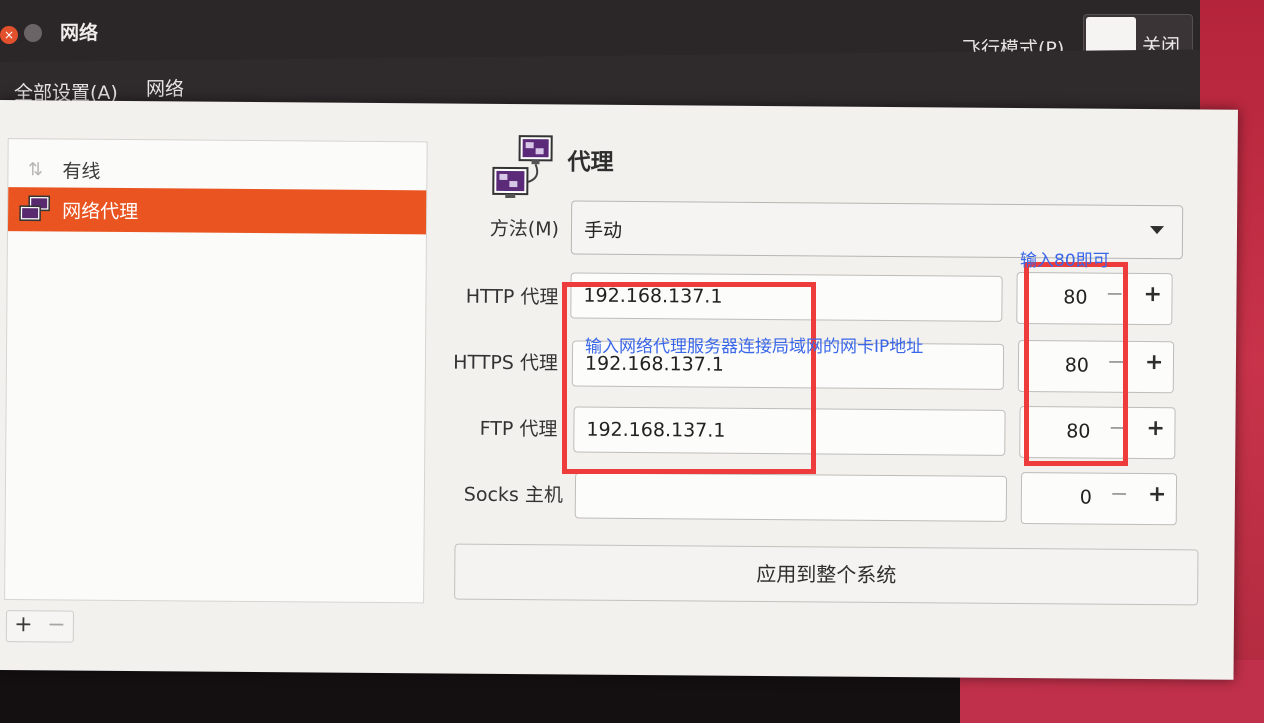  Describe the element at coordinates (512, 297) in the screenshot. I see `http-proxy-label: HTTP 代理` at that location.